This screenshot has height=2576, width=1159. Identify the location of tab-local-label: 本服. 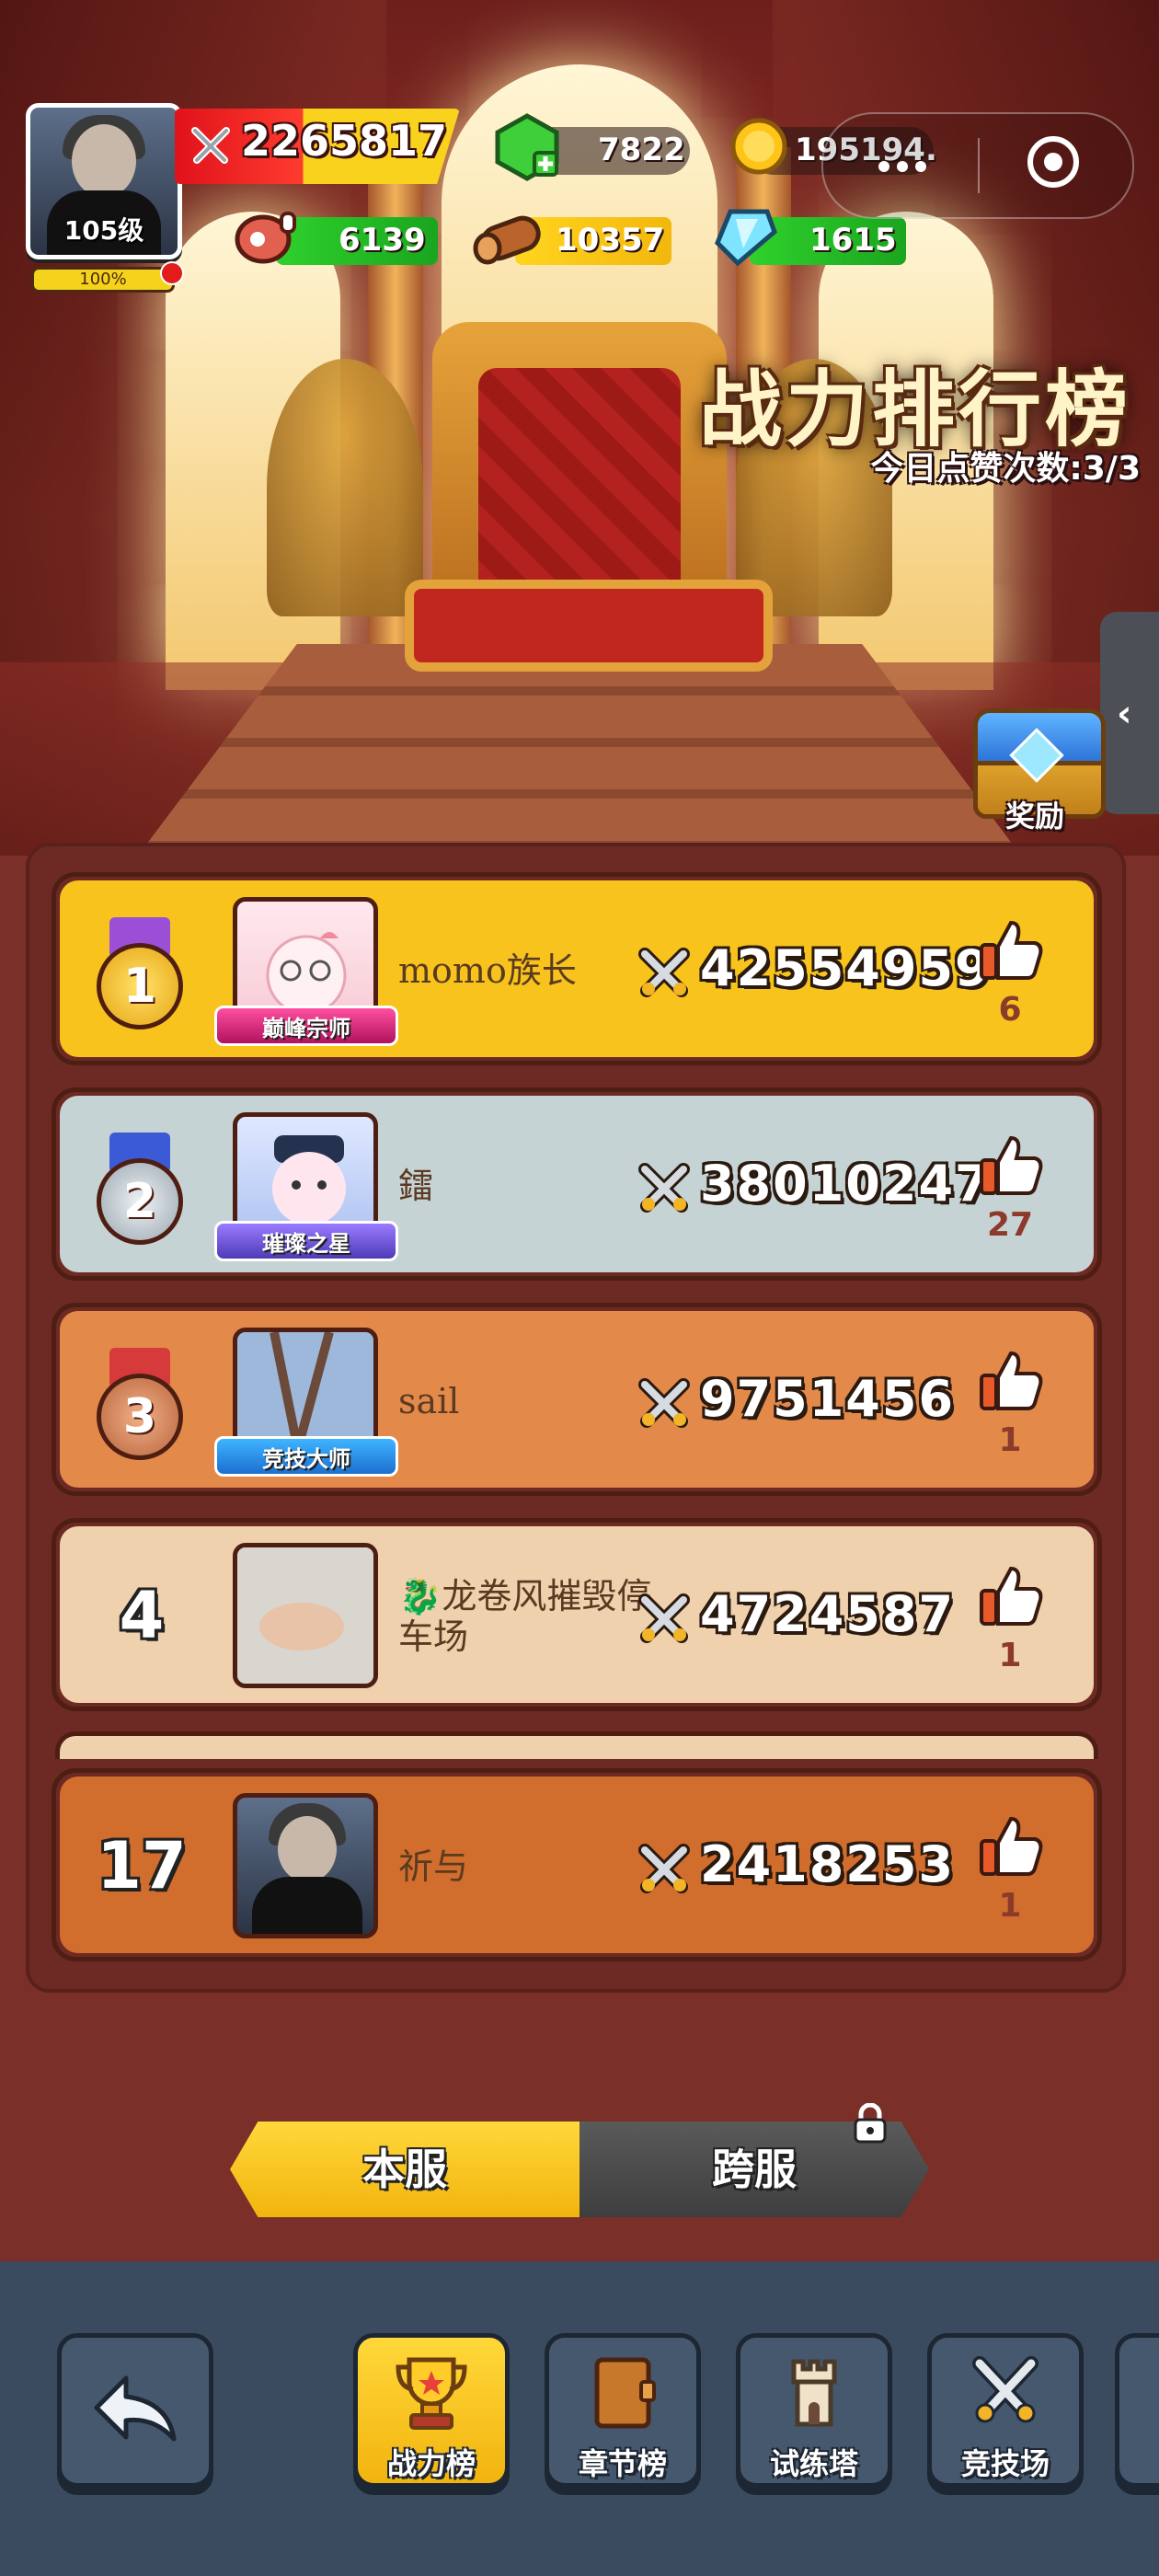
(404, 2169).